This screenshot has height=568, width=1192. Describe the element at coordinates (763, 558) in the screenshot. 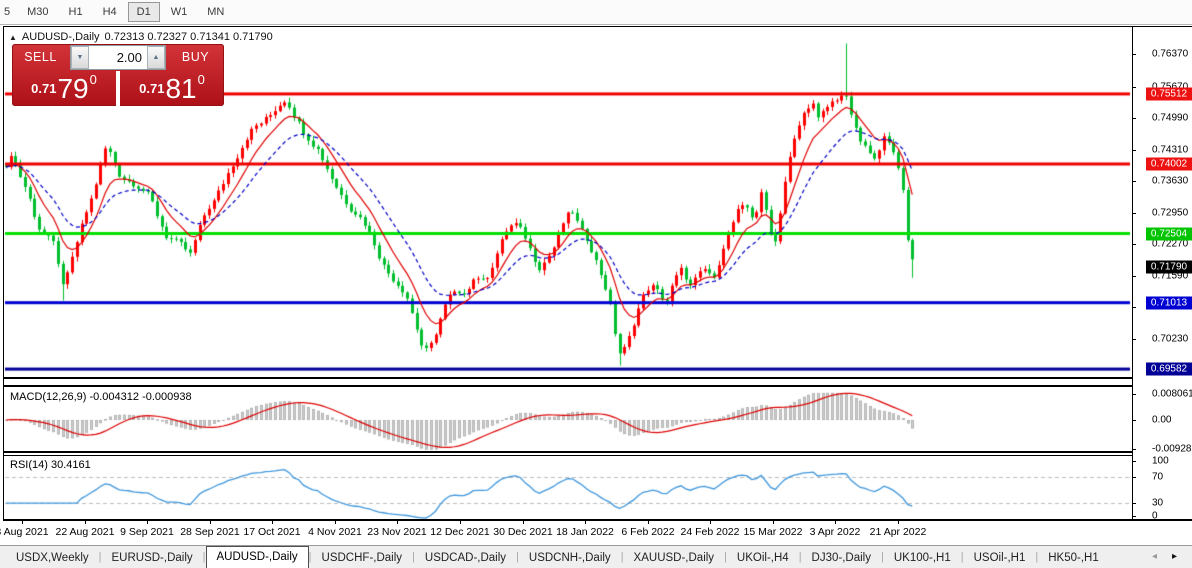

I see `tab-ukoil-h4: UKOil-,H4` at that location.